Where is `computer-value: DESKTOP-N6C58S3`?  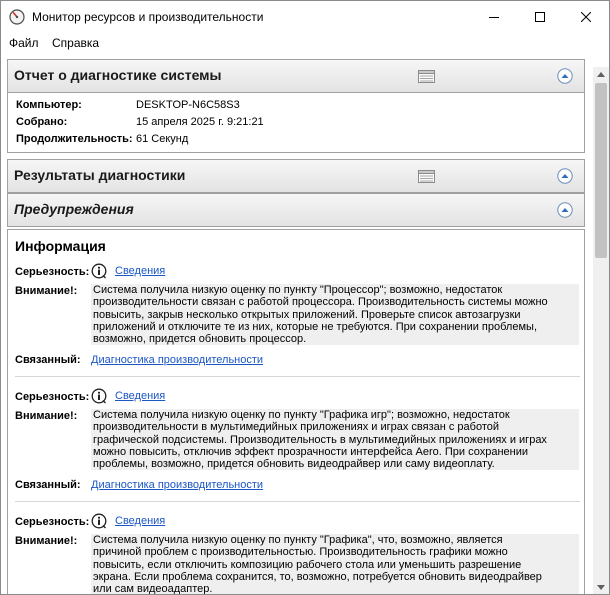 computer-value: DESKTOP-N6C58S3 is located at coordinates (188, 105).